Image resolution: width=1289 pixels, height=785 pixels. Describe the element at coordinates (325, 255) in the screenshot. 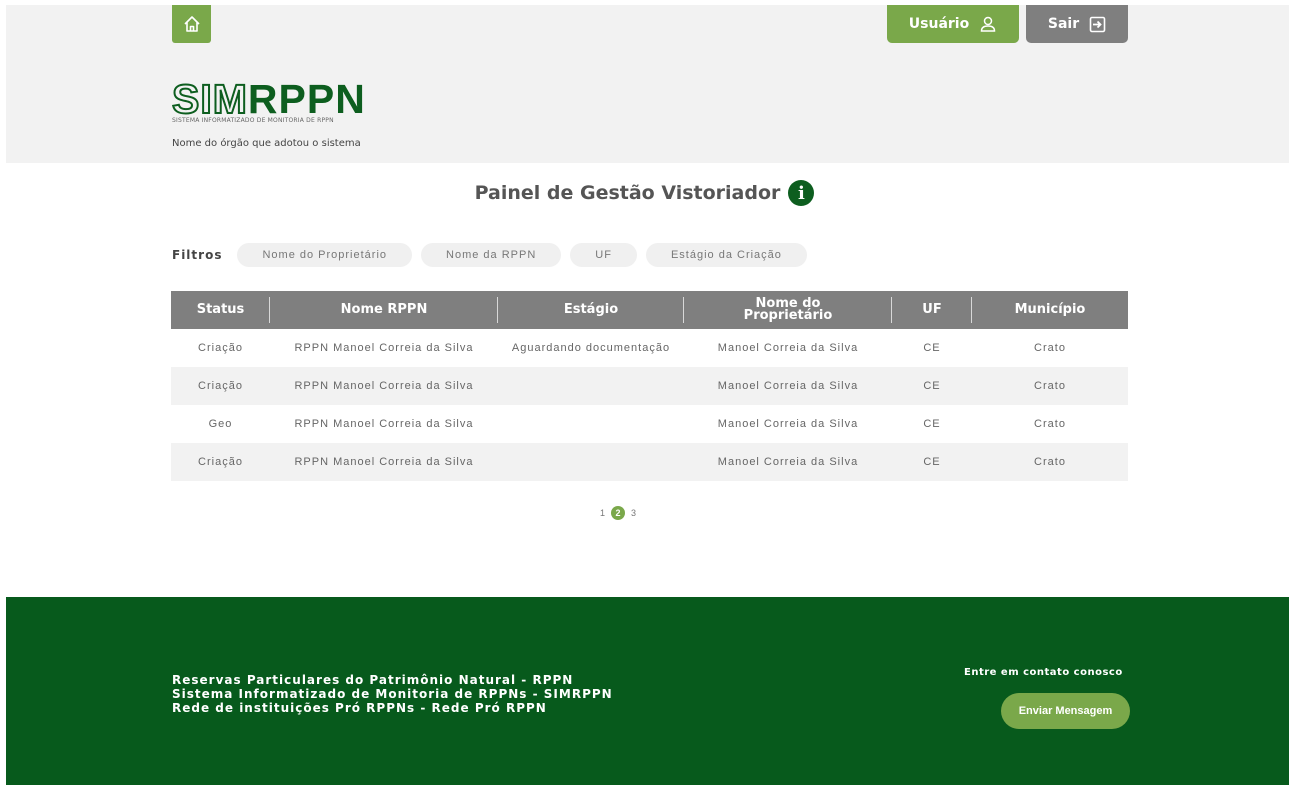

I see `filter-owner-name: Nome do Proprietário` at that location.